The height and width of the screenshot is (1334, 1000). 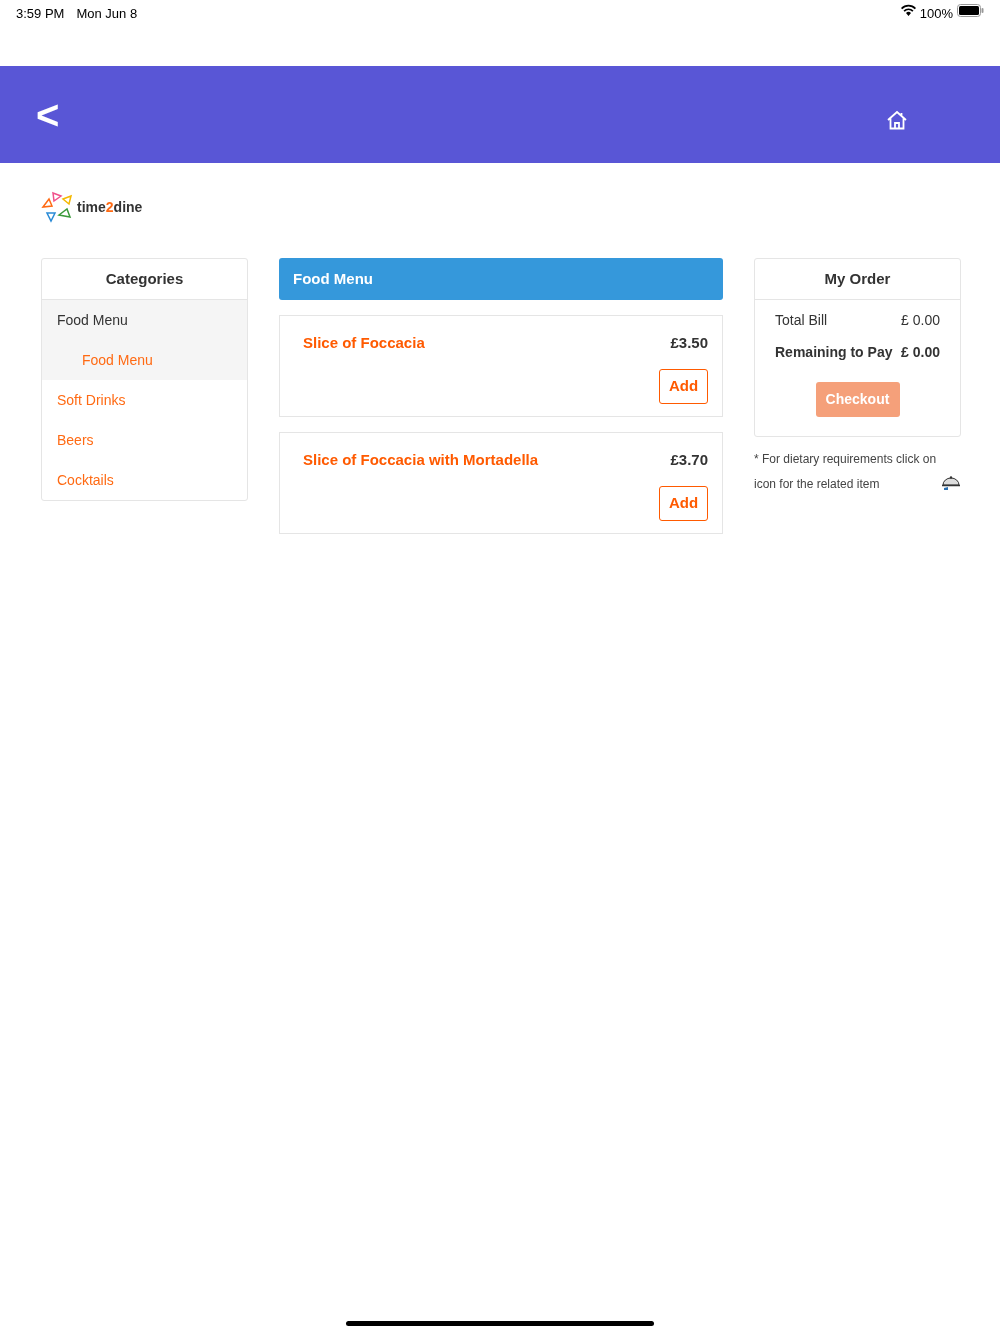 What do you see at coordinates (951, 483) in the screenshot?
I see `cloche-icon` at bounding box center [951, 483].